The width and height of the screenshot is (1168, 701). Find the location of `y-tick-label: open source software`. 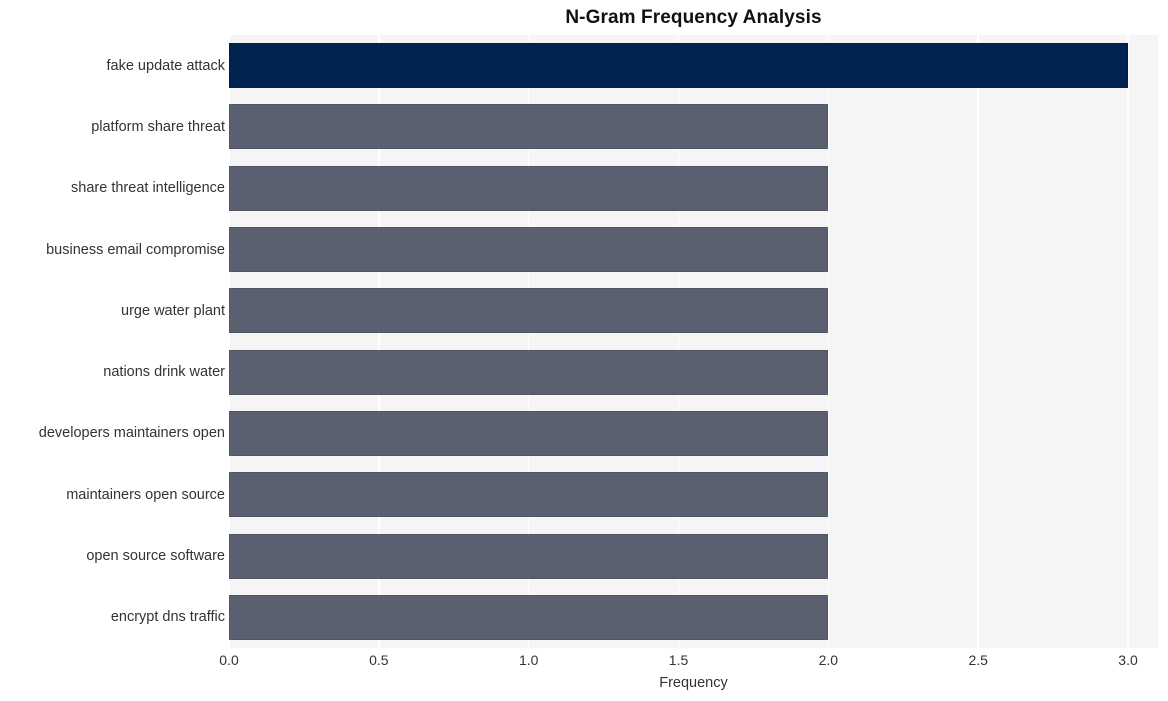

y-tick-label: open source software is located at coordinates (155, 556).